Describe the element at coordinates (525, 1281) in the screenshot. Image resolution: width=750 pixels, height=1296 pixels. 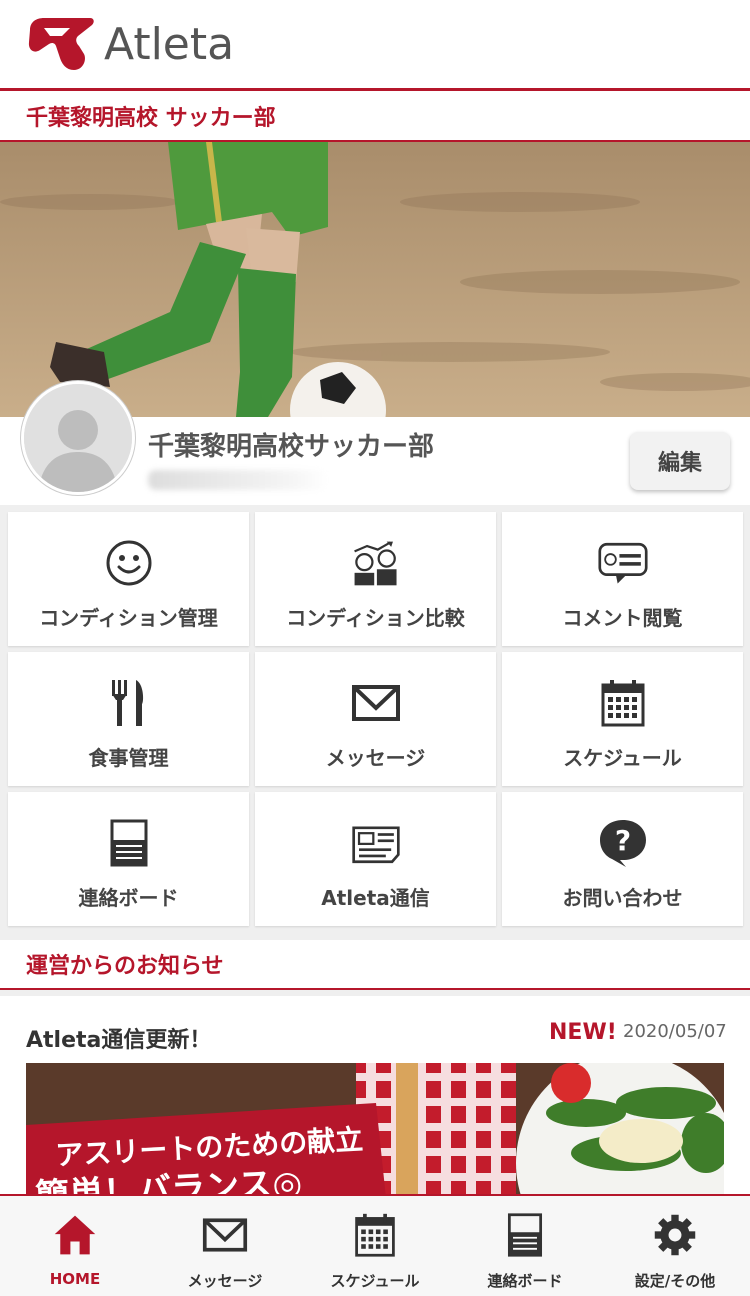
I see `tab-label: 連絡ボード` at that location.